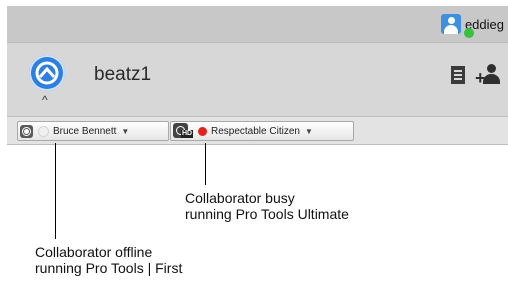  I want to click on user-online-status-icon, so click(469, 33).